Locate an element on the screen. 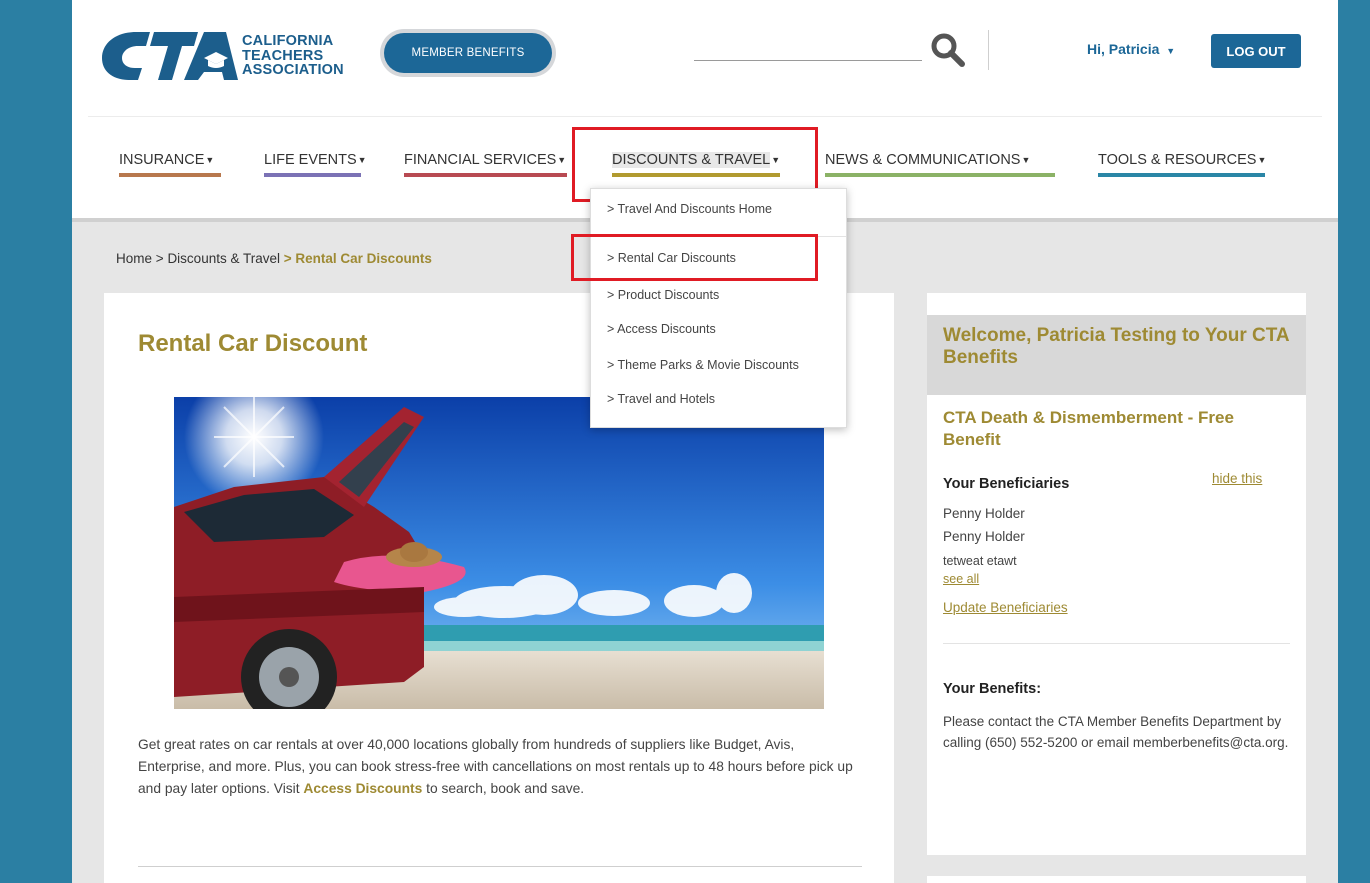 The image size is (1370, 883). beneficiary-item: tetweat etawt is located at coordinates (980, 561).